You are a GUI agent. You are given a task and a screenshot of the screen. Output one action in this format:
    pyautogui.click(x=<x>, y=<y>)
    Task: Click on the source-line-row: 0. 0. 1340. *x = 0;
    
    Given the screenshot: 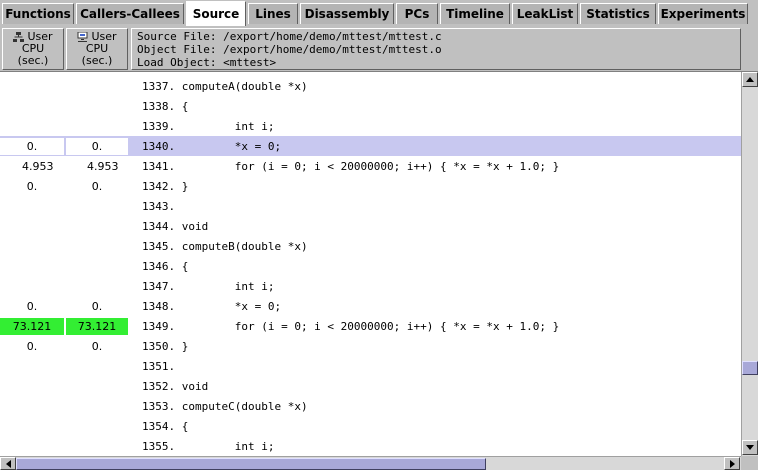 What is the action you would take?
    pyautogui.click(x=370, y=146)
    